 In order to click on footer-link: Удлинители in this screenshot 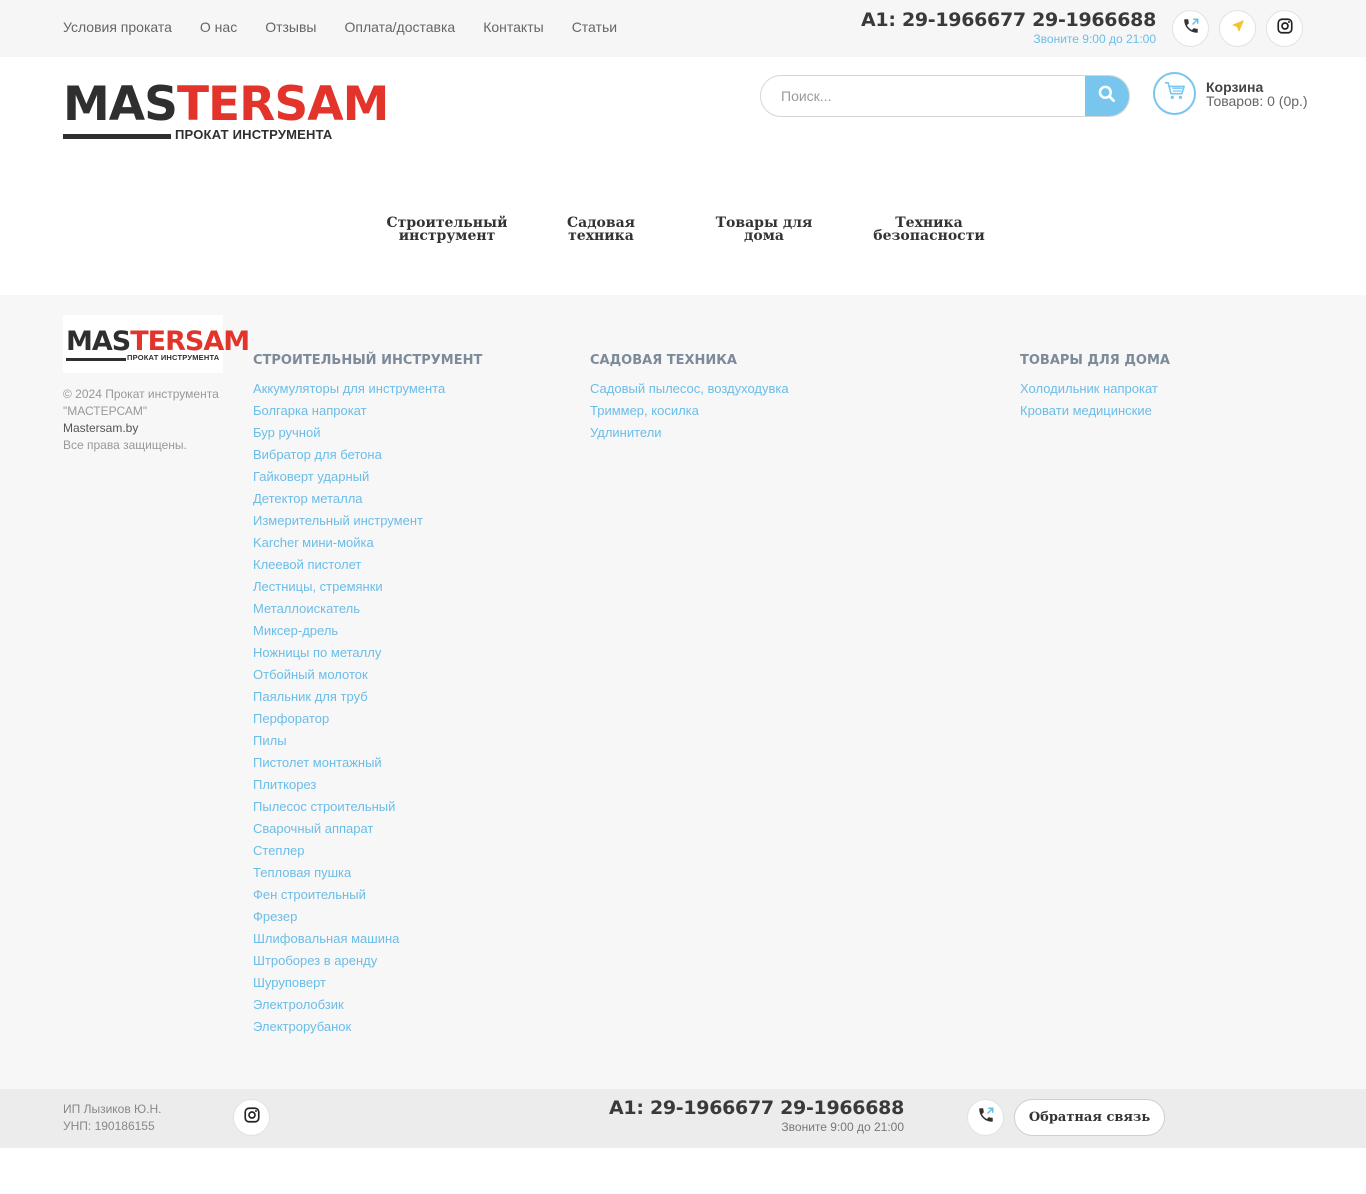, I will do `click(689, 433)`.